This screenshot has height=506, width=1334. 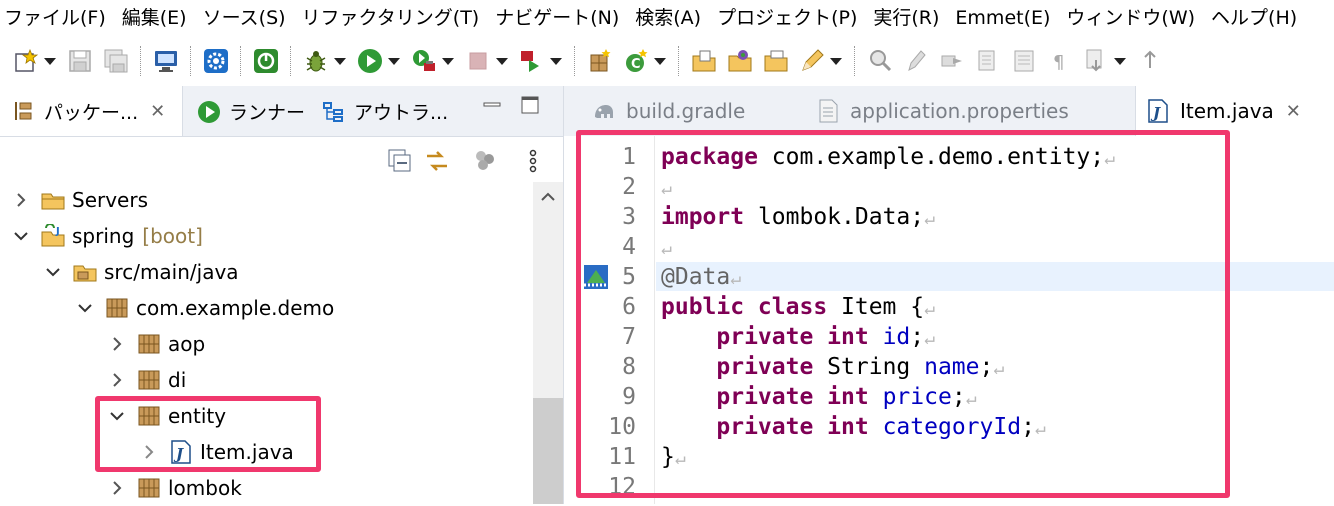 I want to click on pen-dropdown, so click(x=836, y=61).